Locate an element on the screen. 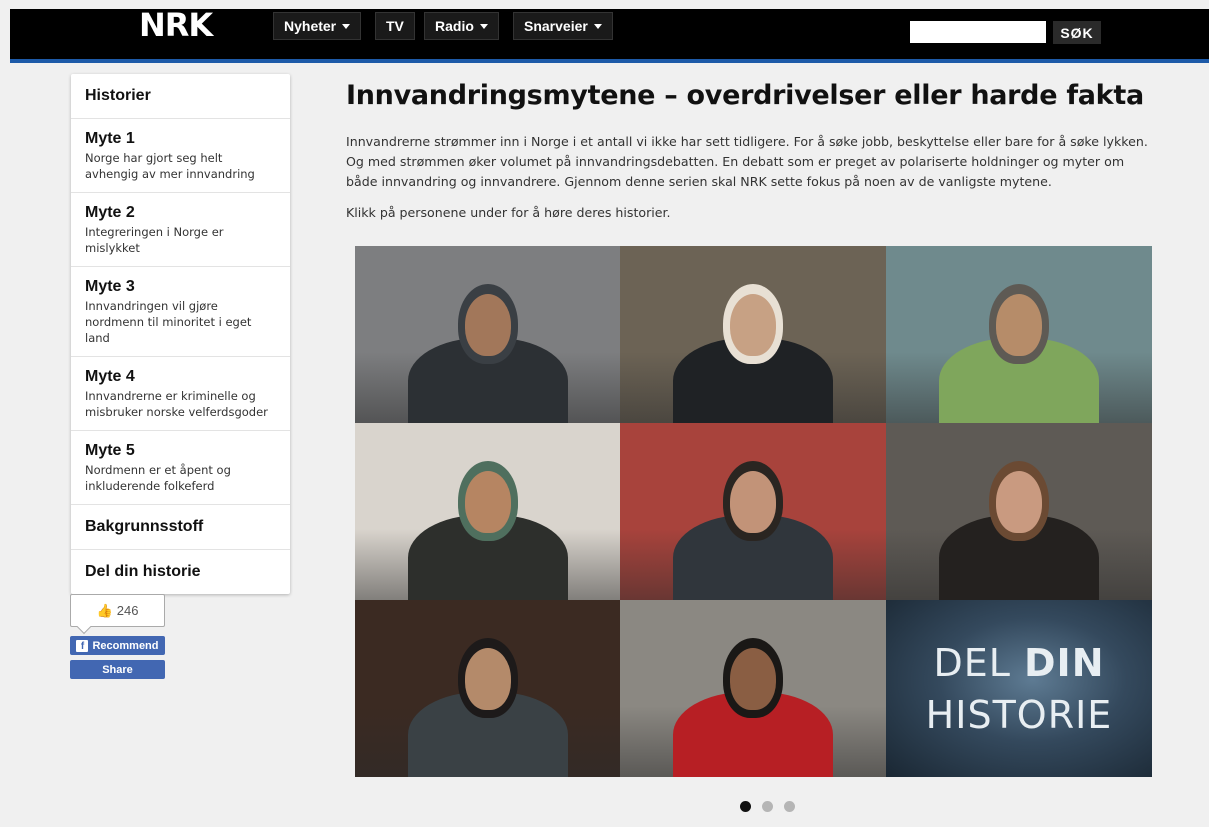 The image size is (1209, 827). sidebar-item-bakgrunnsstoff: Bakgrunnsstoff is located at coordinates (180, 527).